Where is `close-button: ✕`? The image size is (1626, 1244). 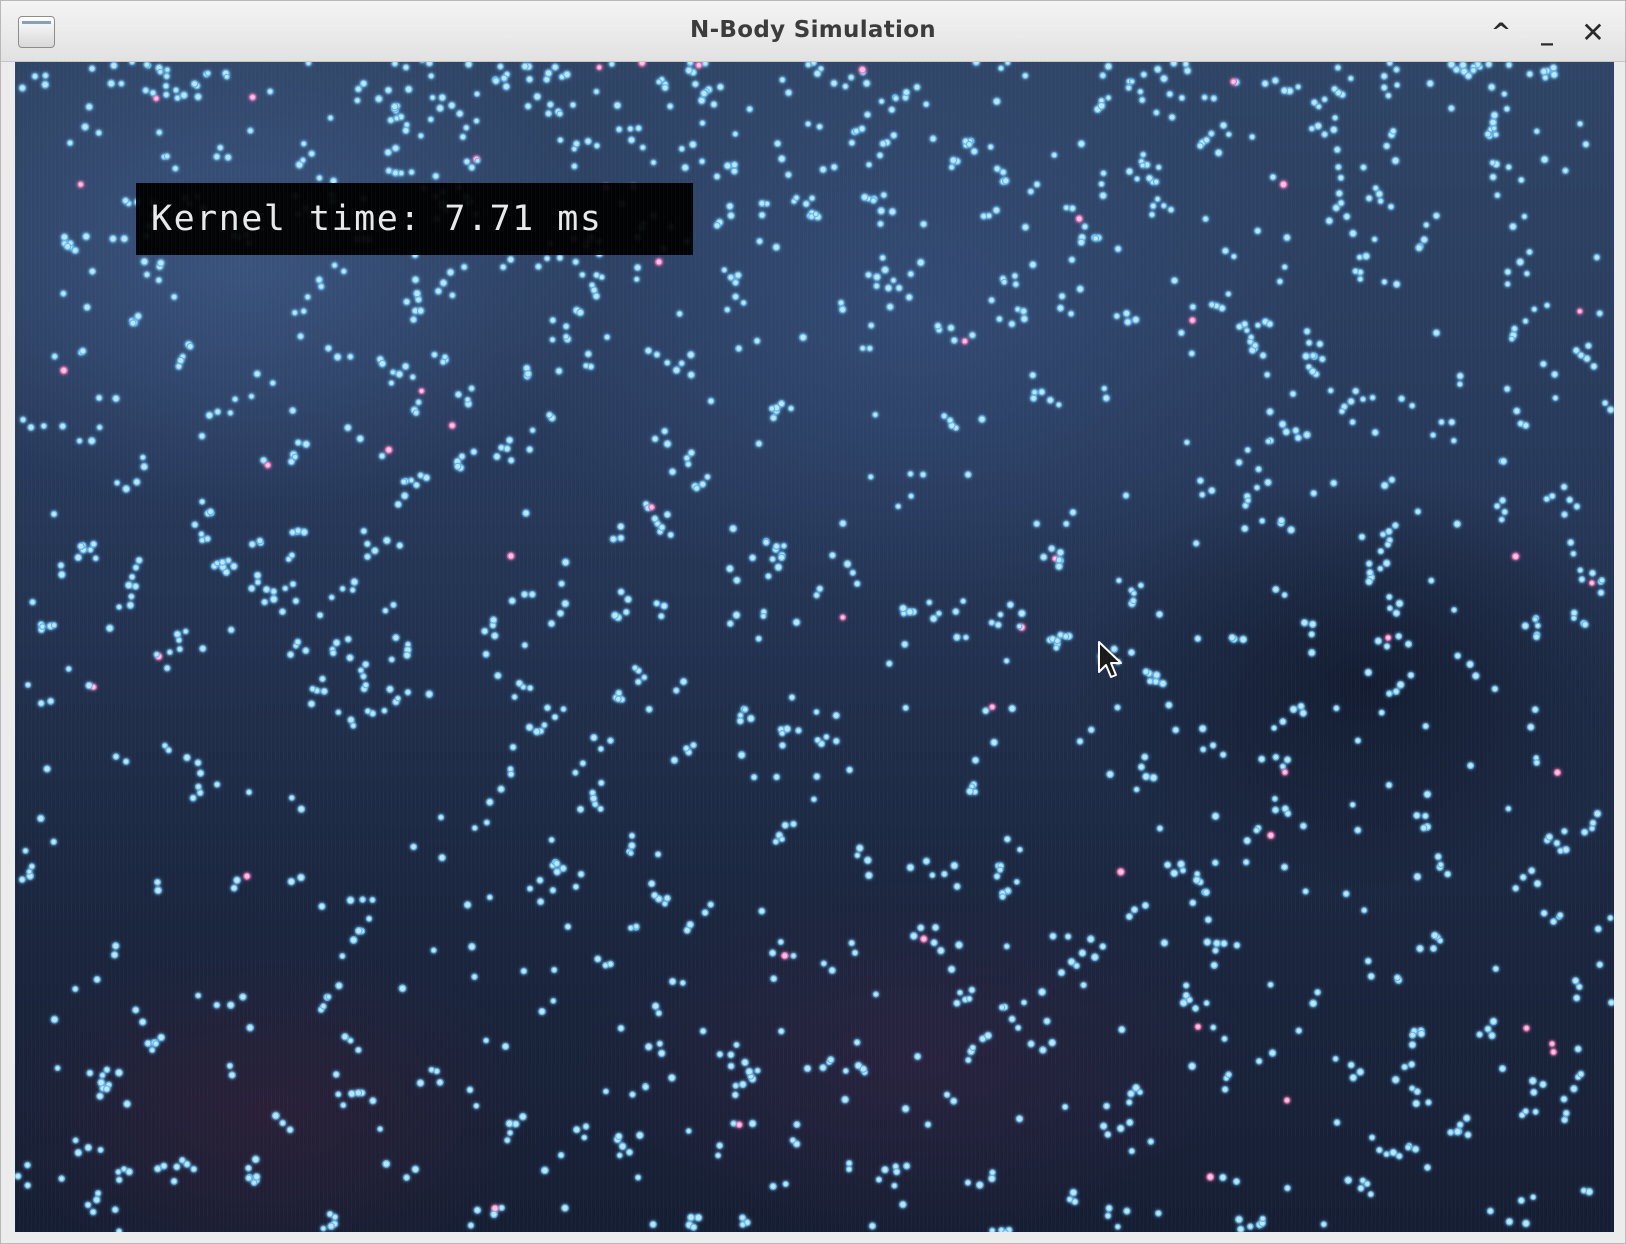 close-button: ✕ is located at coordinates (1593, 32).